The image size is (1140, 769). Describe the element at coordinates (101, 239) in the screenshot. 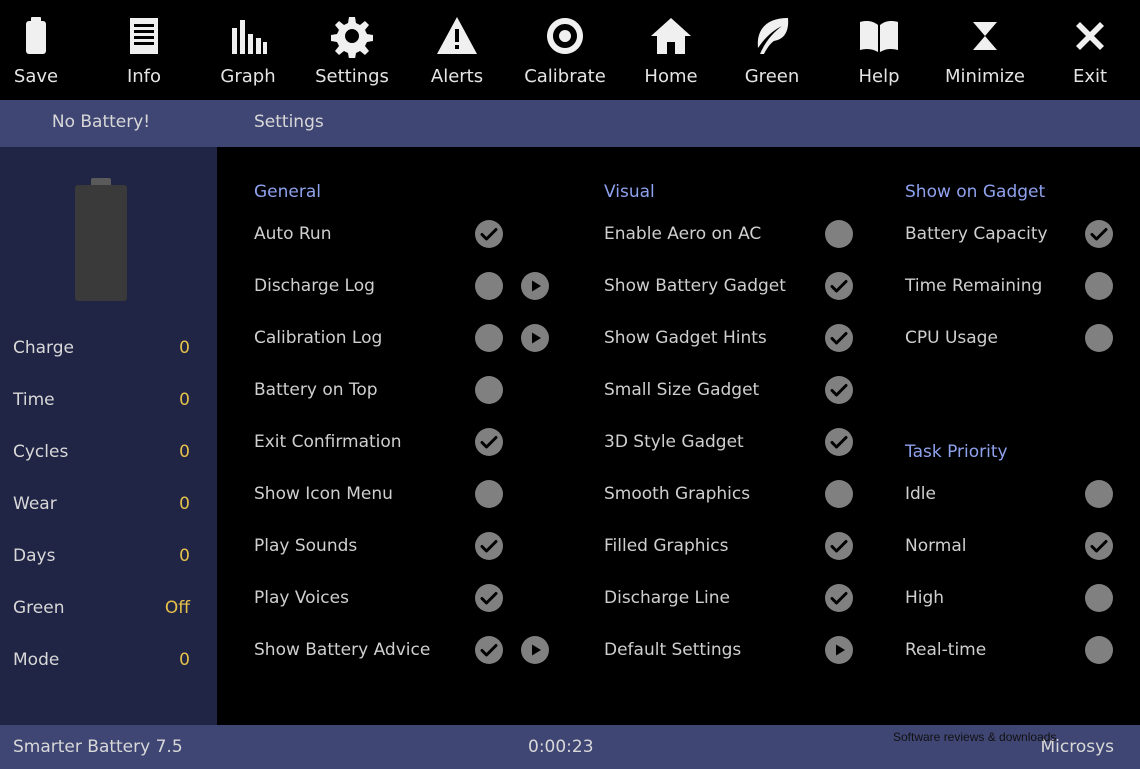

I see `battery-graphic-icon` at that location.